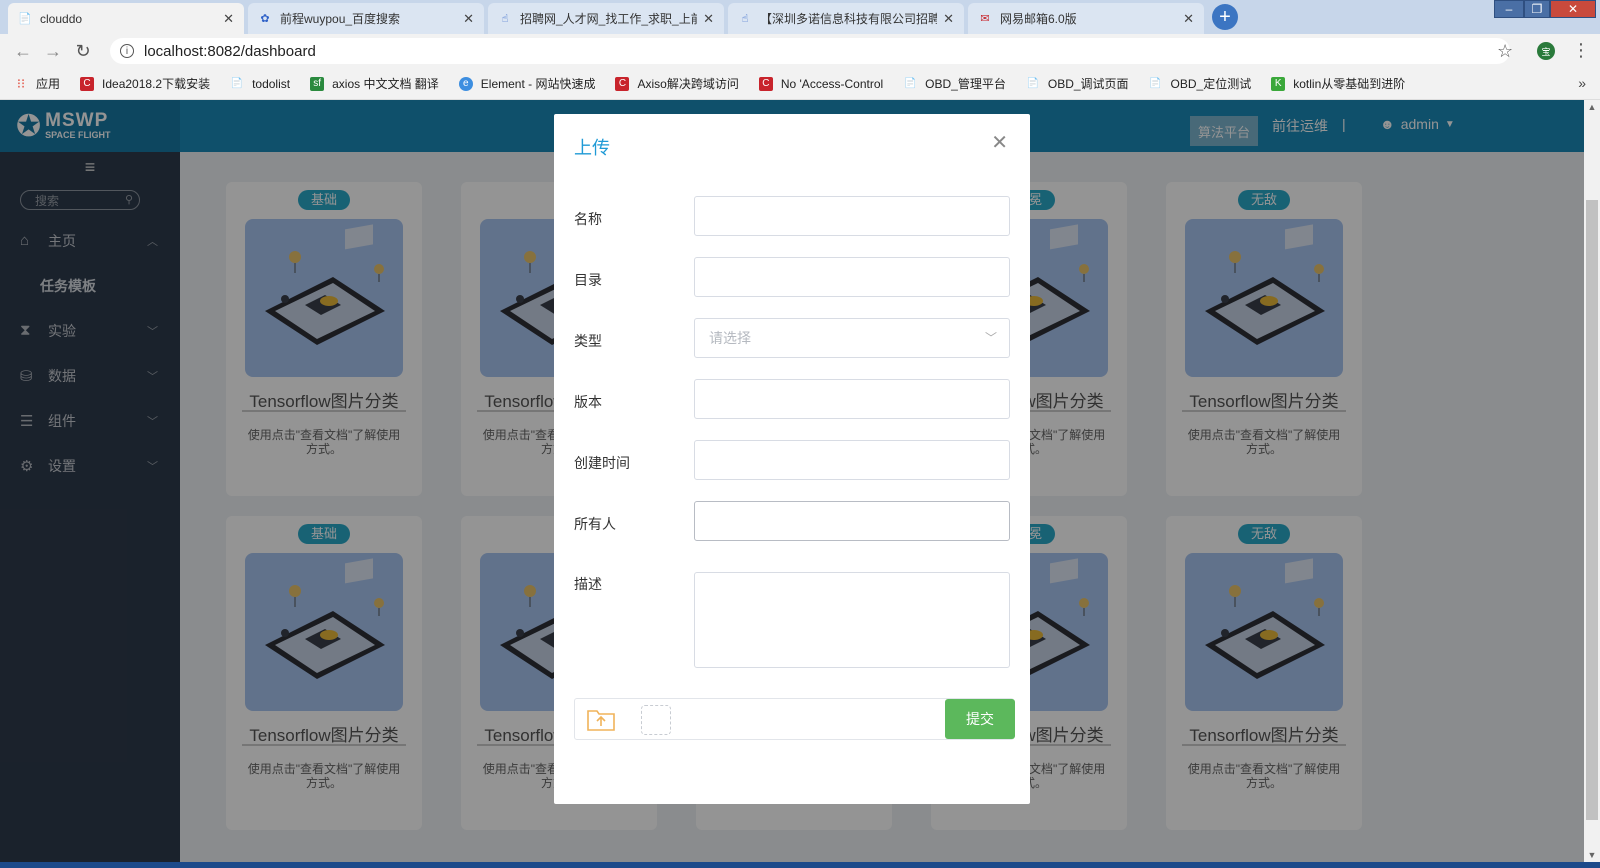 Image resolution: width=1600 pixels, height=868 pixels. What do you see at coordinates (832, 83) in the screenshot?
I see `bookmark-label: No 'Access-Control` at bounding box center [832, 83].